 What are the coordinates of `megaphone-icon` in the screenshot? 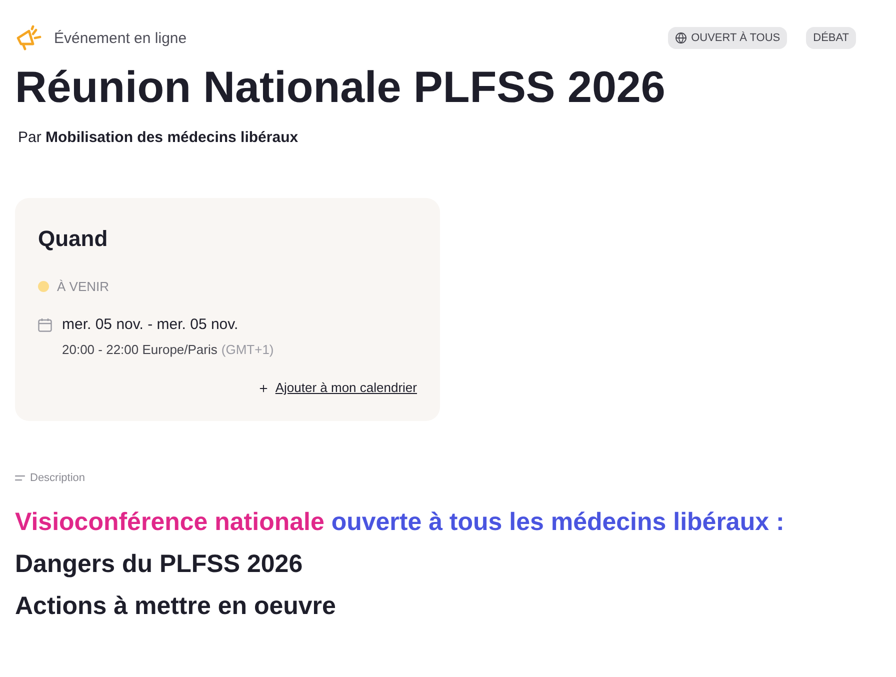 It's located at (29, 38).